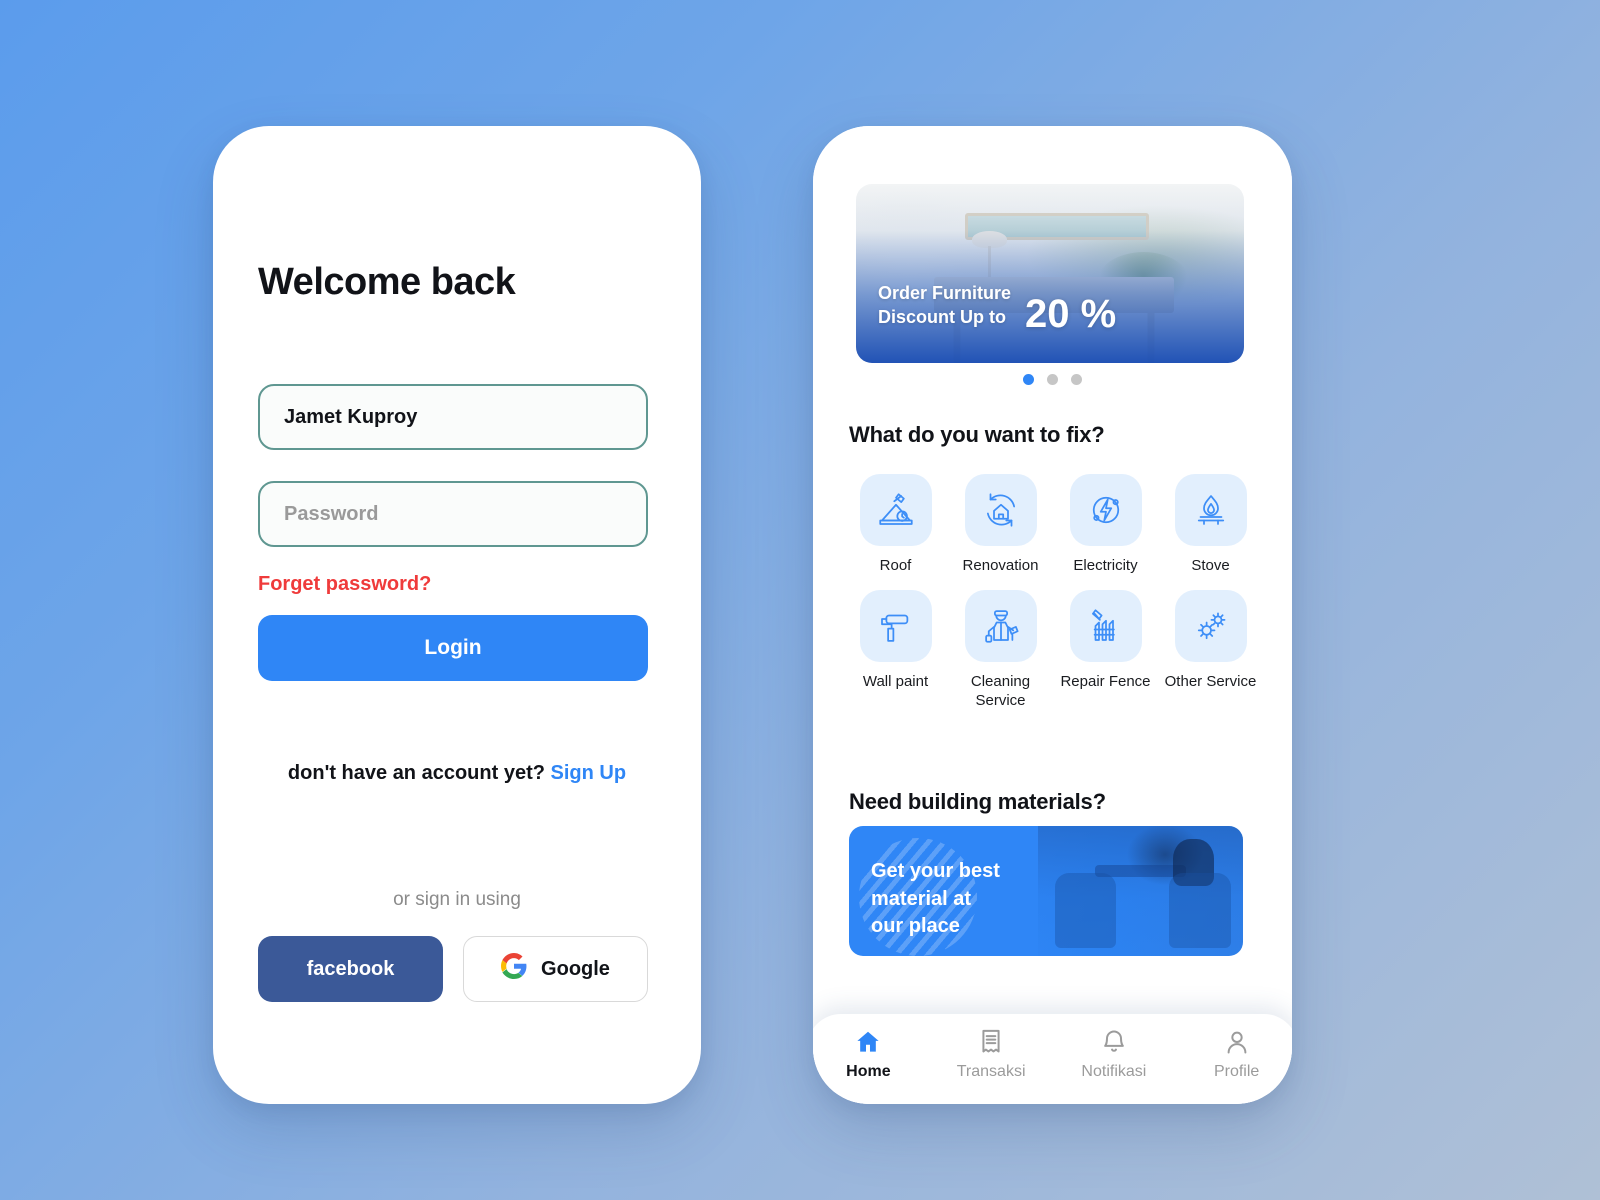 This screenshot has width=1600, height=1200. Describe the element at coordinates (1114, 1042) in the screenshot. I see `bell-icon` at that location.